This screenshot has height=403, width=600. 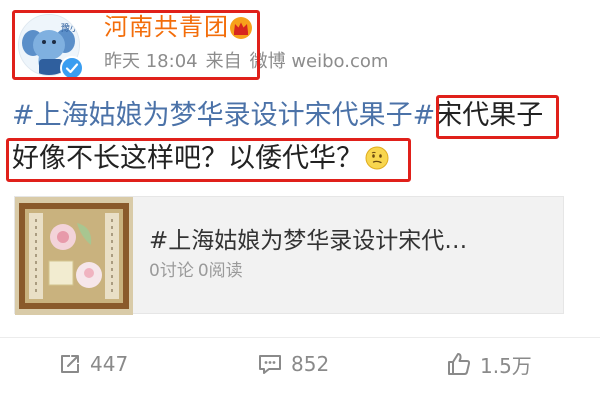 I want to click on comment-icon, so click(x=270, y=364).